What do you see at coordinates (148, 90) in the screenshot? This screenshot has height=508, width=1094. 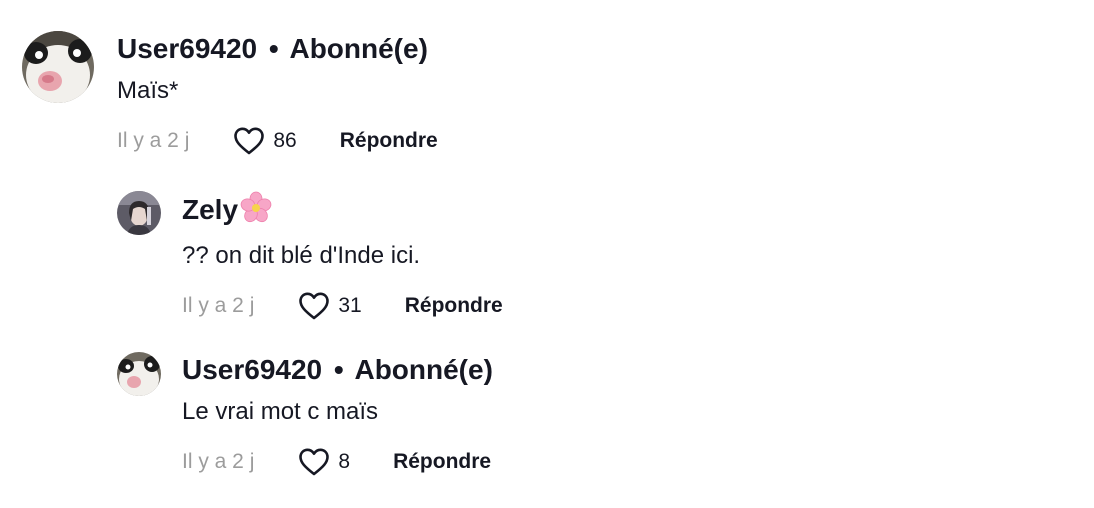 I see `comment-text: Maïs*` at bounding box center [148, 90].